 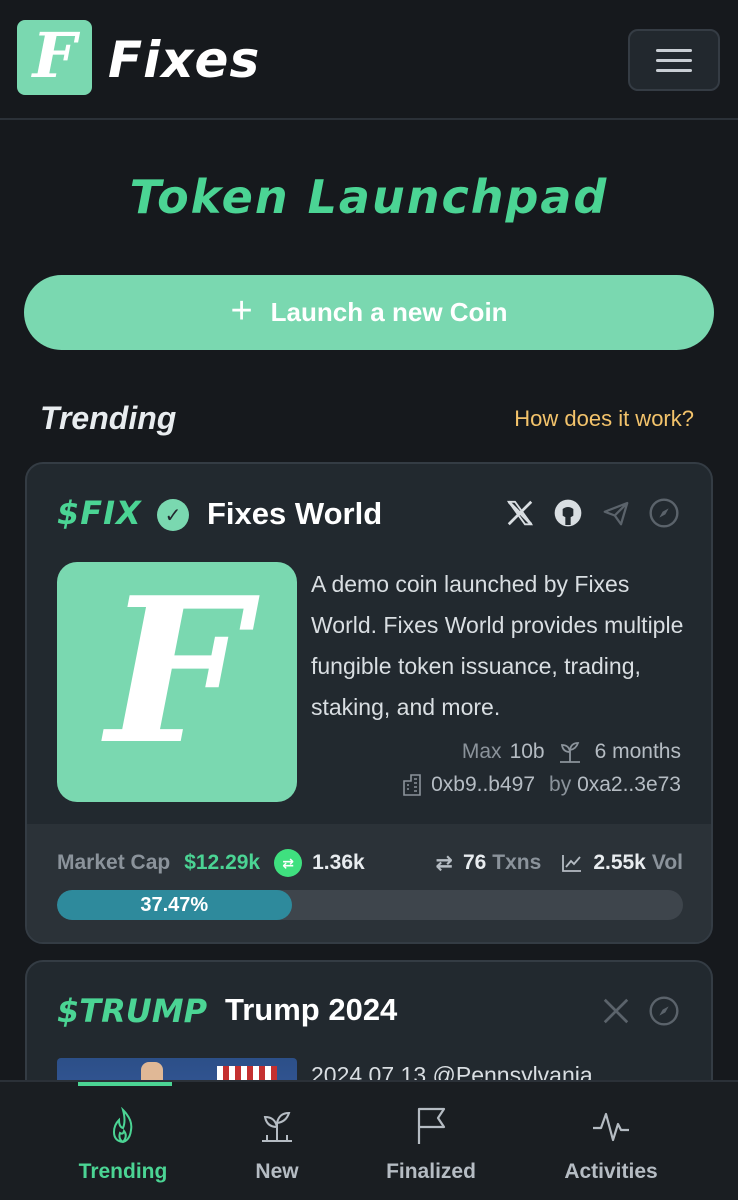 What do you see at coordinates (123, 1171) in the screenshot?
I see `nav-label: Trending` at bounding box center [123, 1171].